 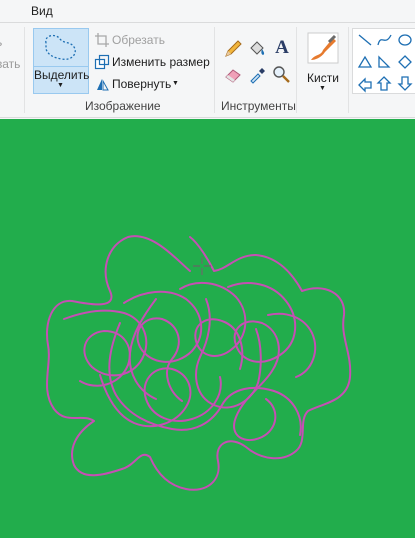 What do you see at coordinates (233, 49) in the screenshot?
I see `pencil-icon` at bounding box center [233, 49].